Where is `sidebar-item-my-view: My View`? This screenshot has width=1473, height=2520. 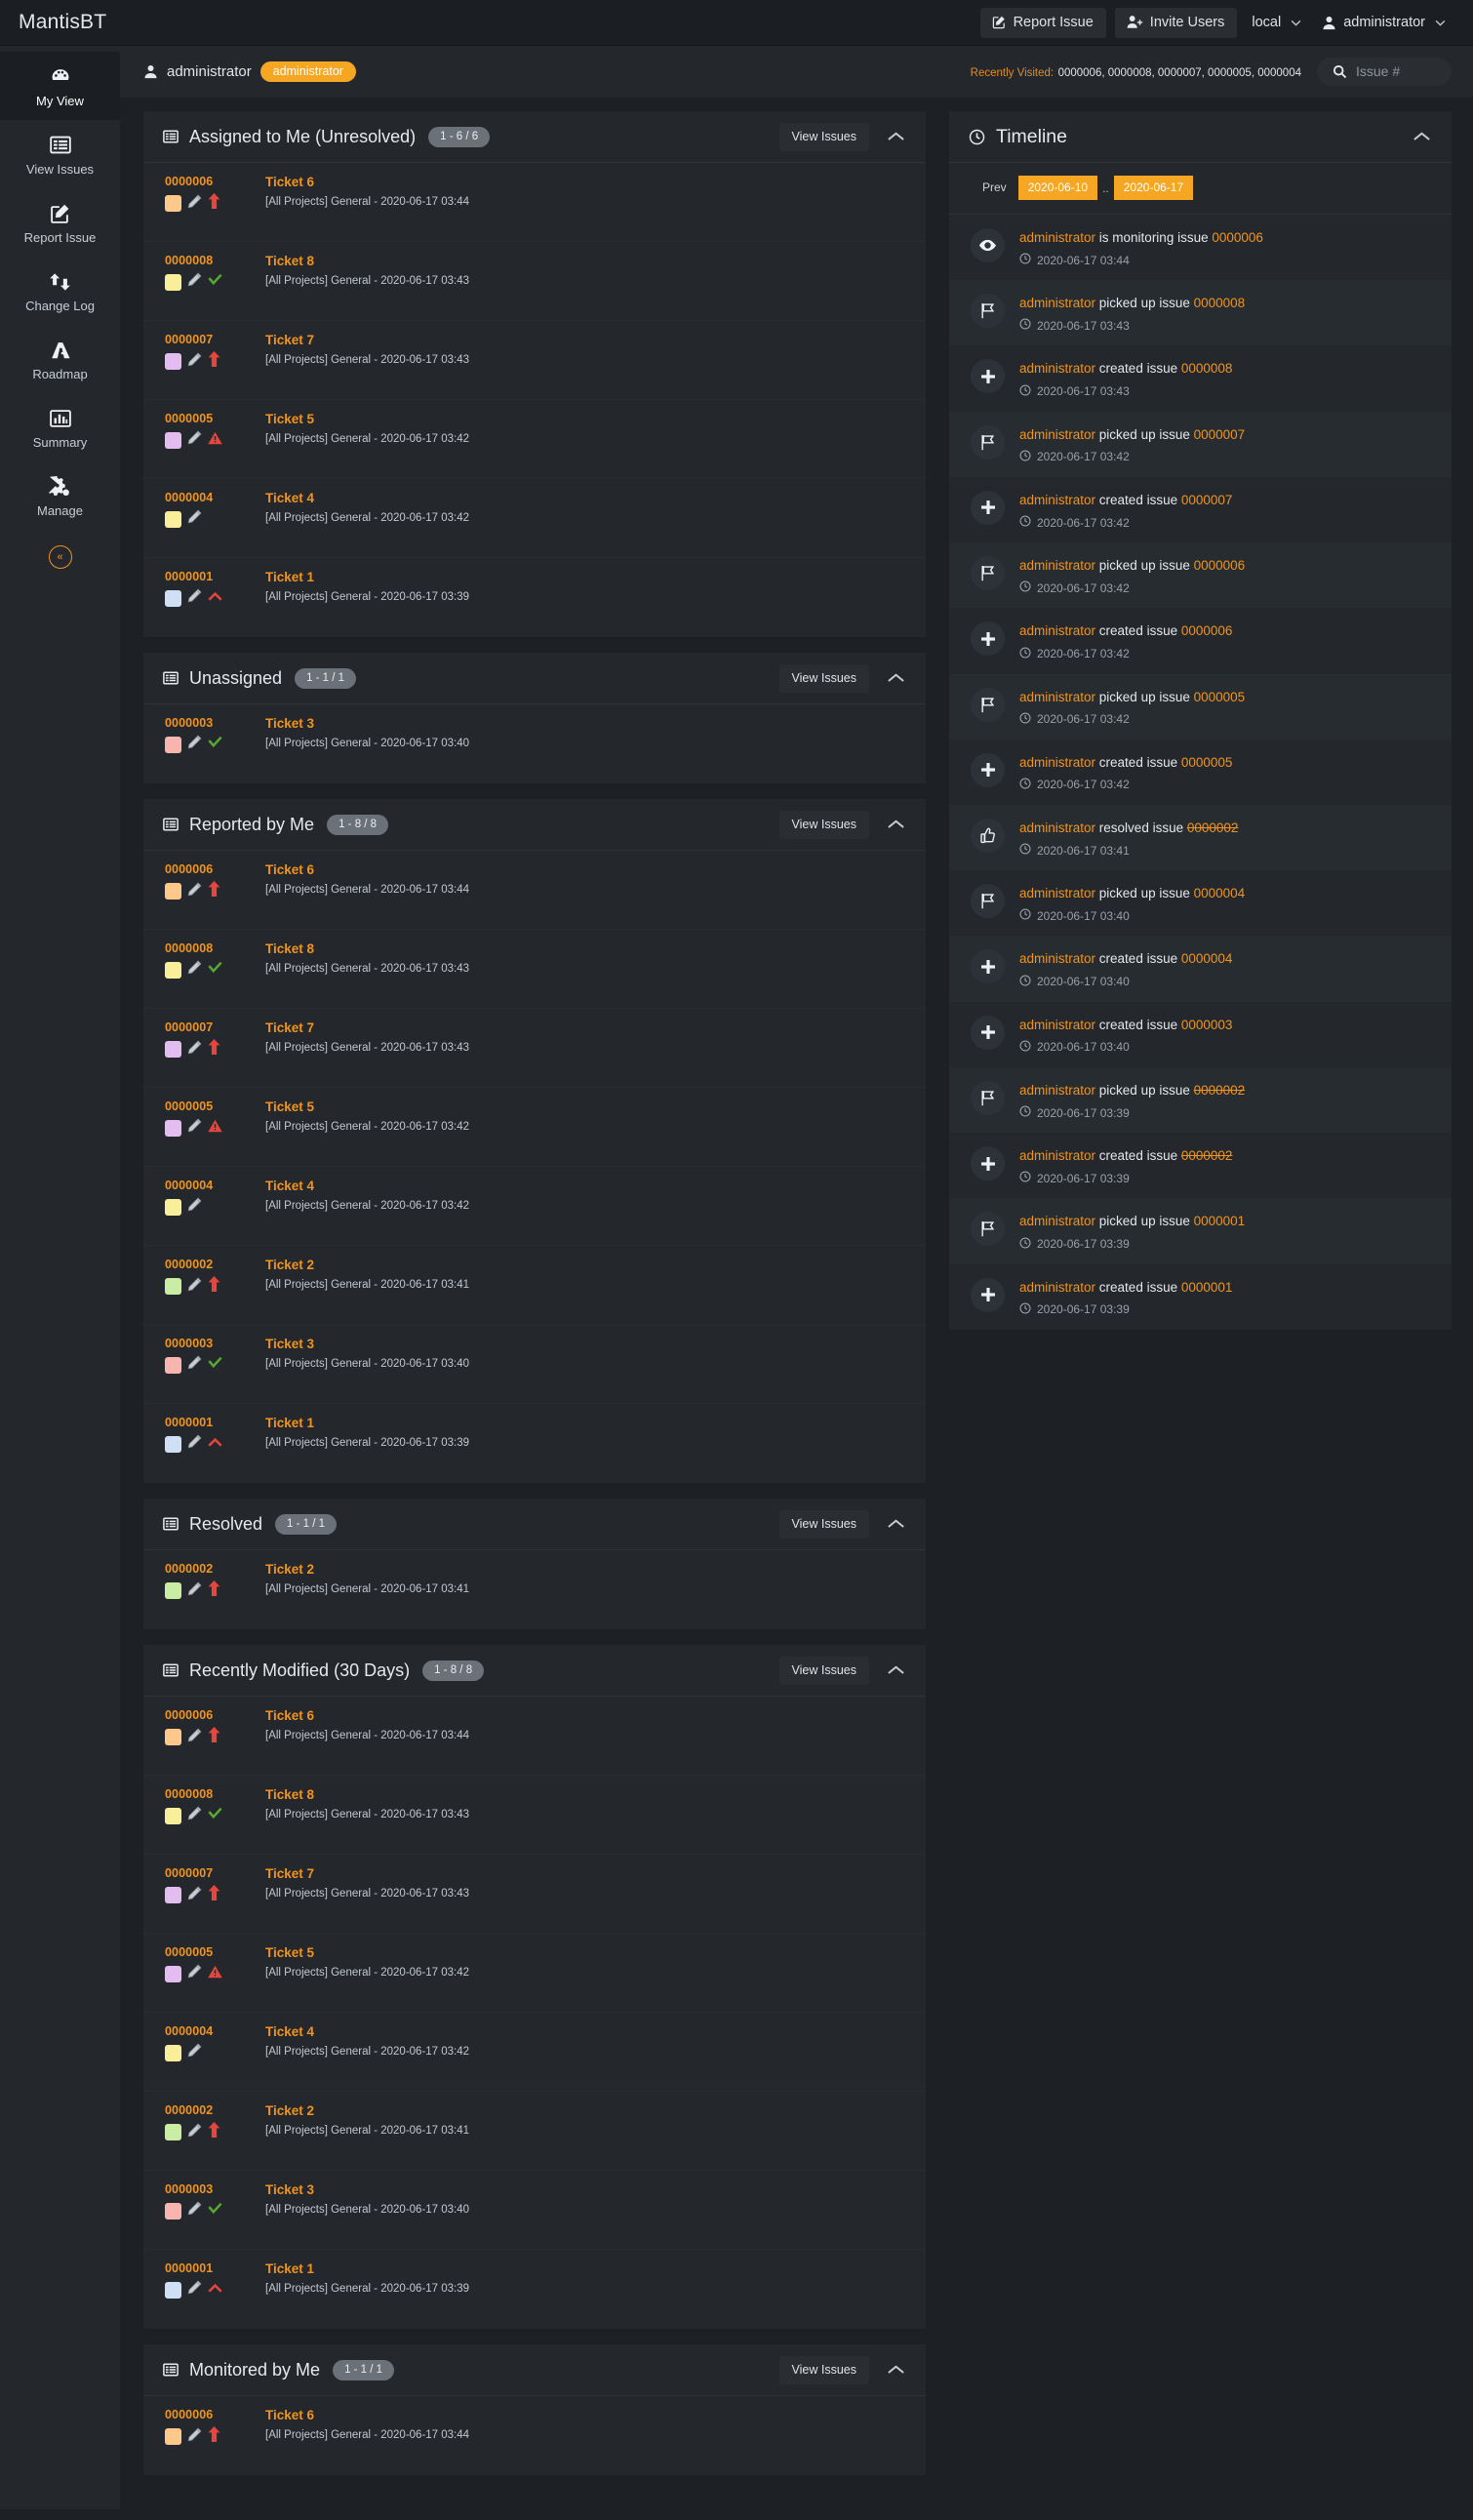
sidebar-item-my-view: My View is located at coordinates (60, 86).